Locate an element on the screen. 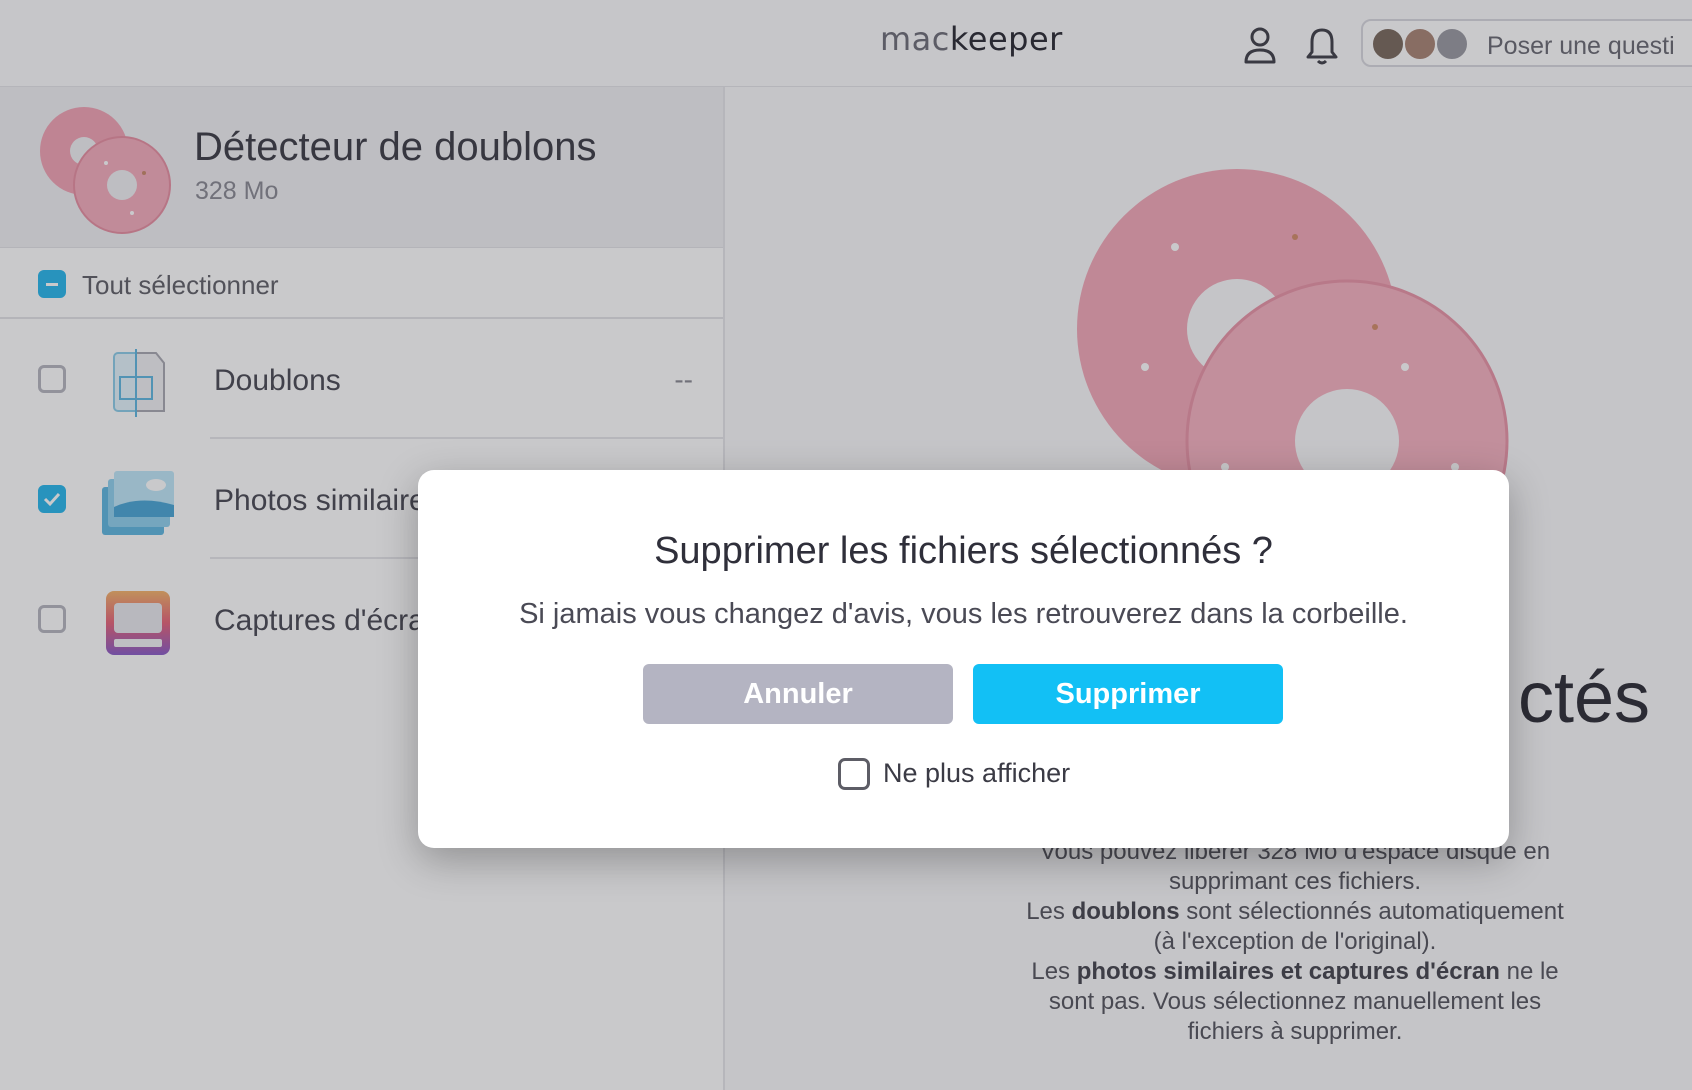 This screenshot has width=1692, height=1090. dialog-title: Supprimer les fichiers sélectionnés ? is located at coordinates (963, 551).